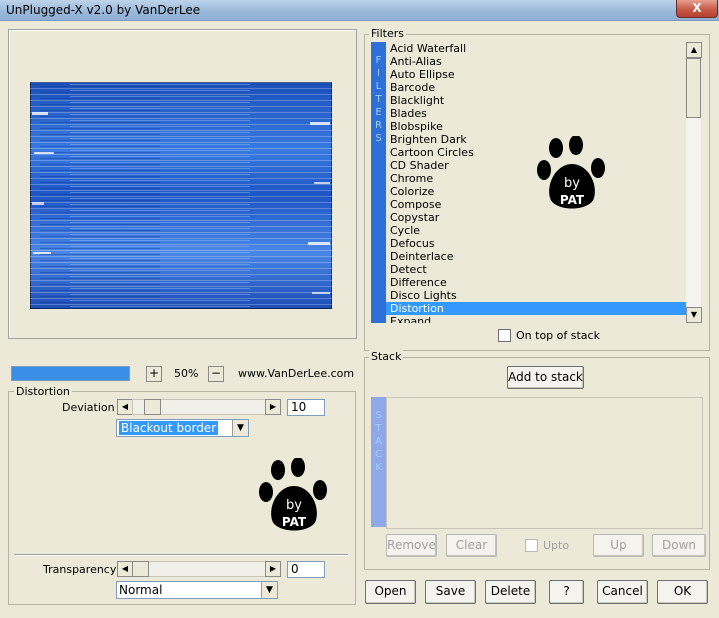 The width and height of the screenshot is (719, 618). Describe the element at coordinates (510, 592) in the screenshot. I see `delete-button: Delete` at that location.